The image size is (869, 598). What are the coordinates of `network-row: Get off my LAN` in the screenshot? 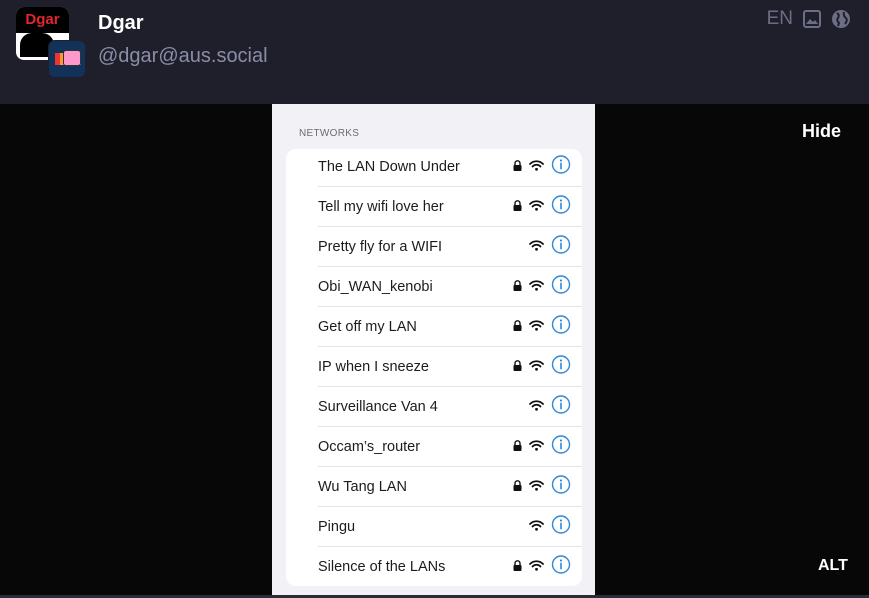 It's located at (434, 327).